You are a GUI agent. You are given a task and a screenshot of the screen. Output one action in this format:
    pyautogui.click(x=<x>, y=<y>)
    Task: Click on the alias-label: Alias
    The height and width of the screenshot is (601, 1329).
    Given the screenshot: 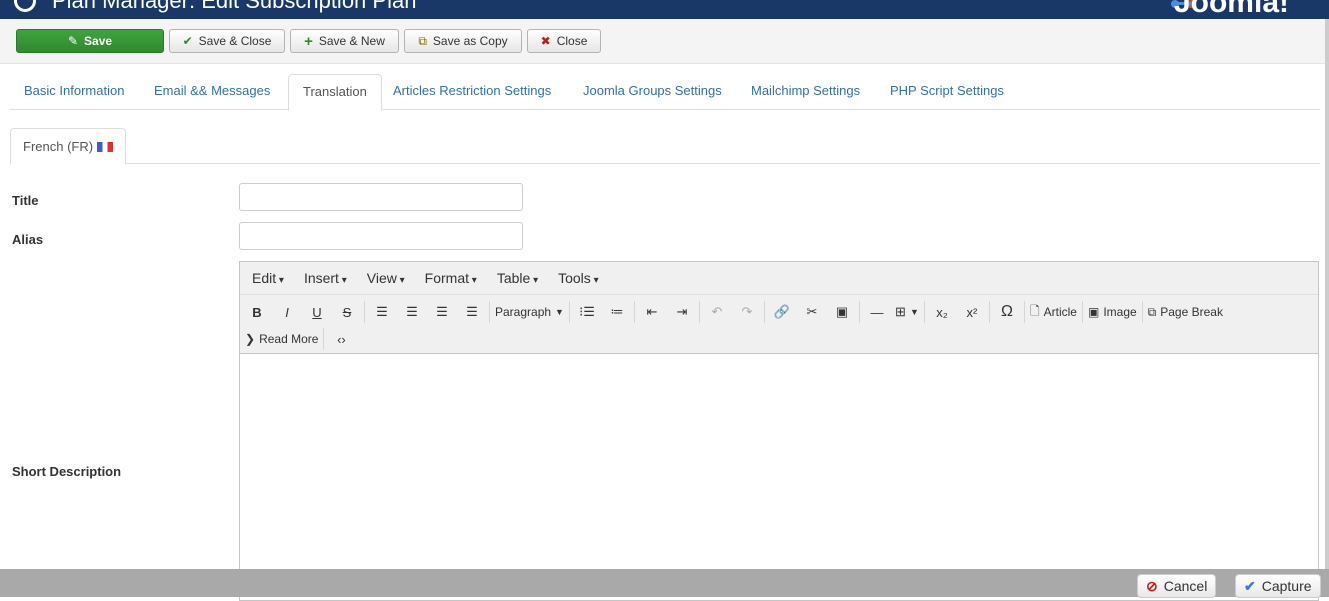 What is the action you would take?
    pyautogui.click(x=28, y=239)
    